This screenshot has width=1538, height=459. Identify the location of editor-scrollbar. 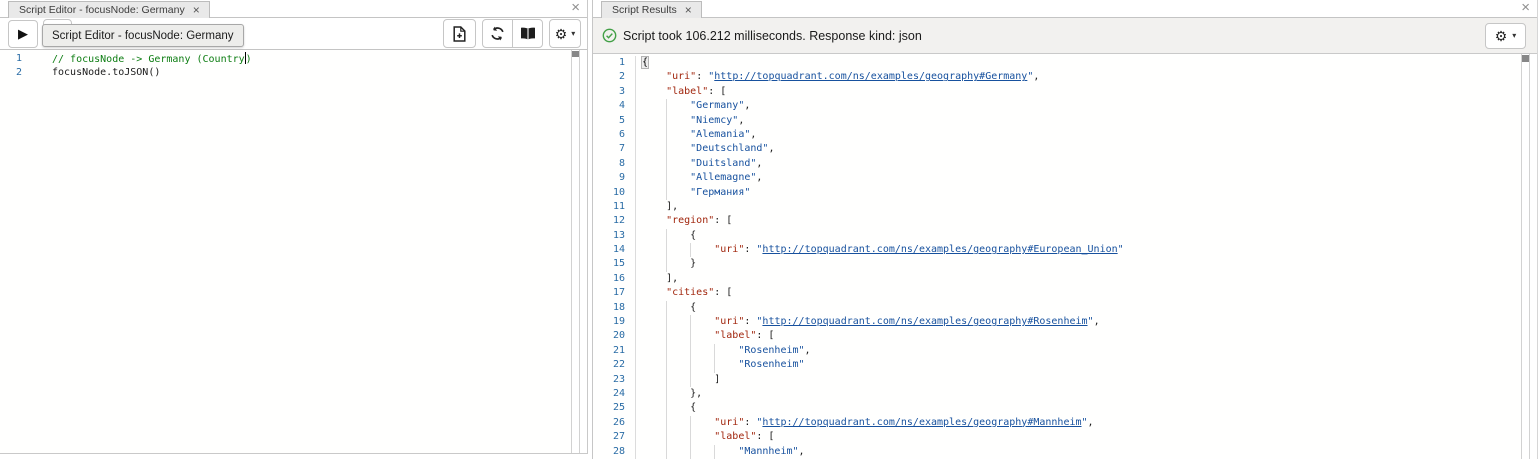
(575, 251).